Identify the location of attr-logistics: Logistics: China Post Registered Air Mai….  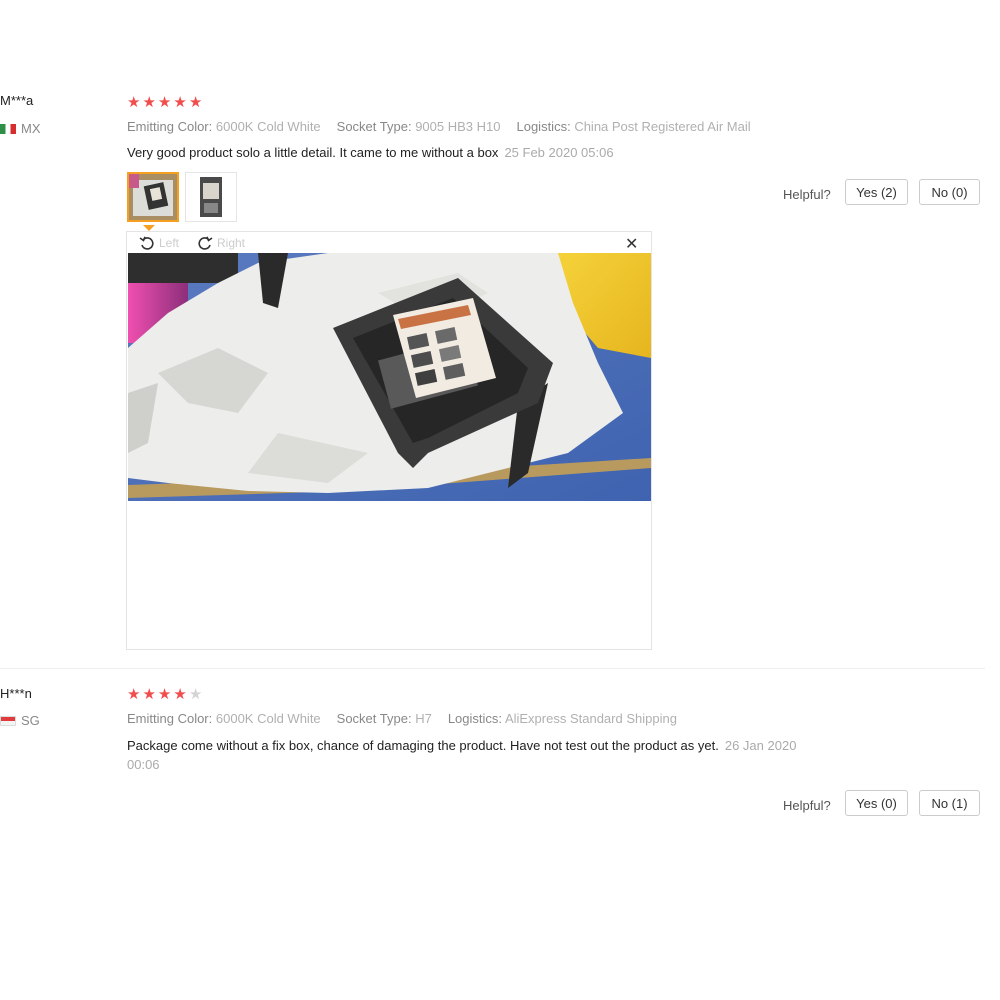
(633, 126).